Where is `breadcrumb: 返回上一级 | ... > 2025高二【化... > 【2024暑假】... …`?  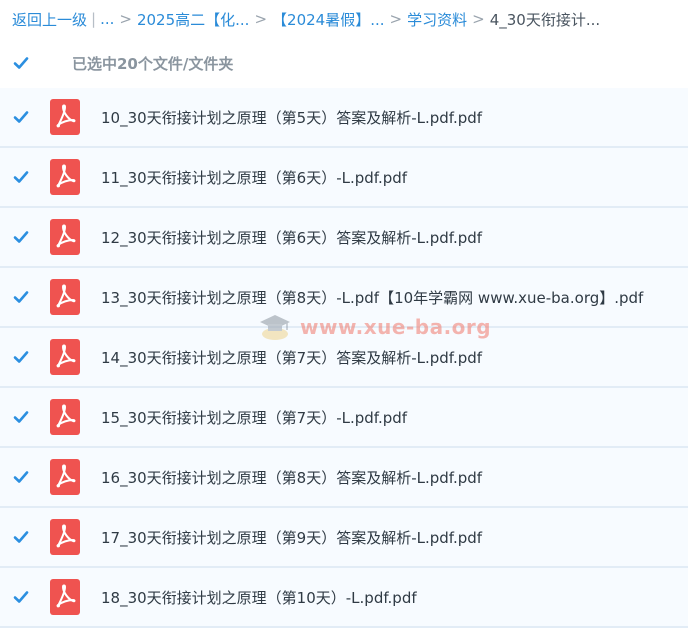 breadcrumb: 返回上一级 | ... > 2025高二【化... > 【2024暑假】... … is located at coordinates (344, 19).